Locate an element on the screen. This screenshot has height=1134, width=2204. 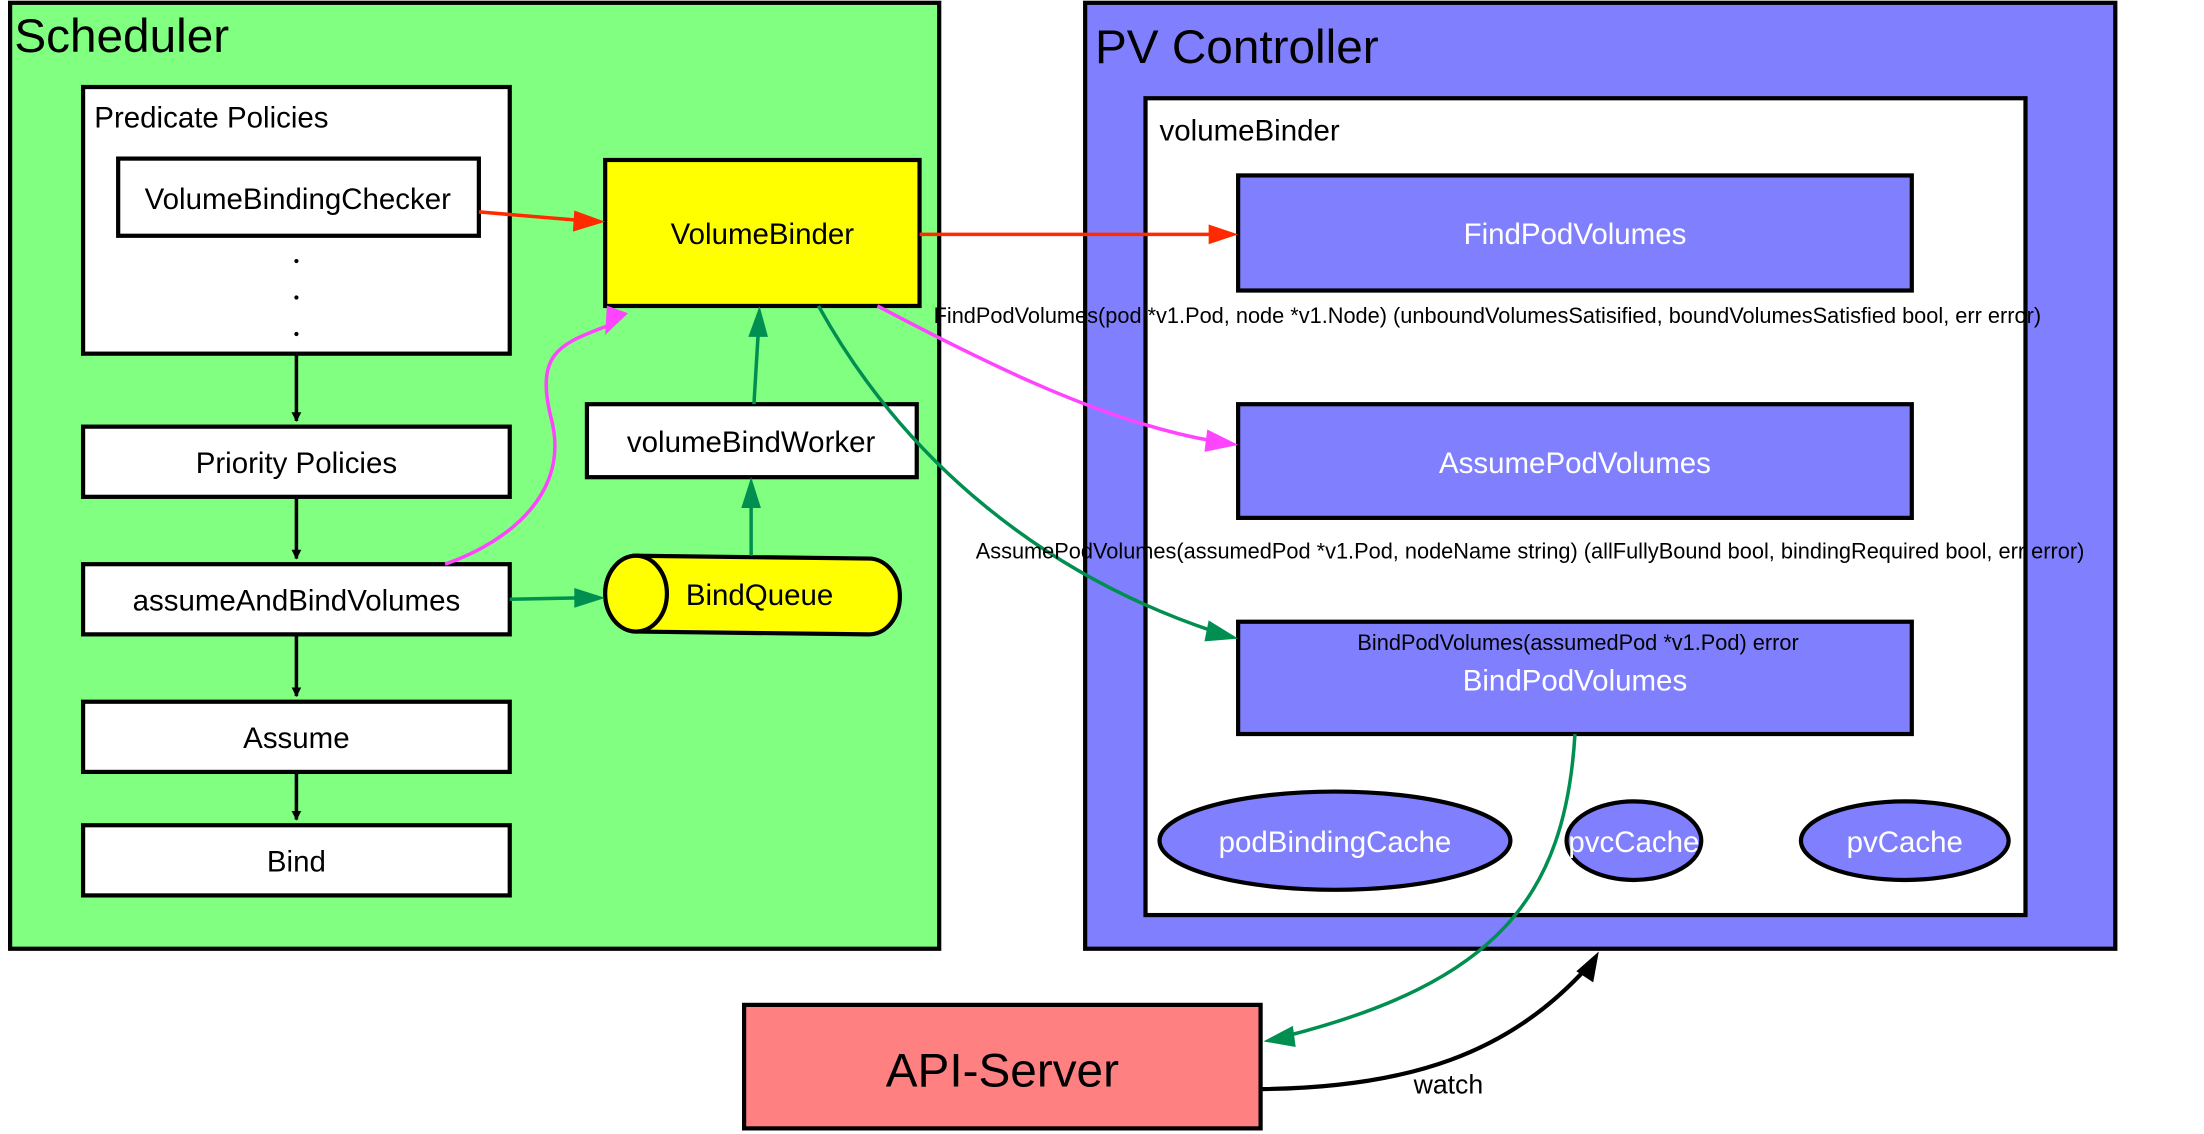
pv-controller-title: PV Controller is located at coordinates (1237, 47).